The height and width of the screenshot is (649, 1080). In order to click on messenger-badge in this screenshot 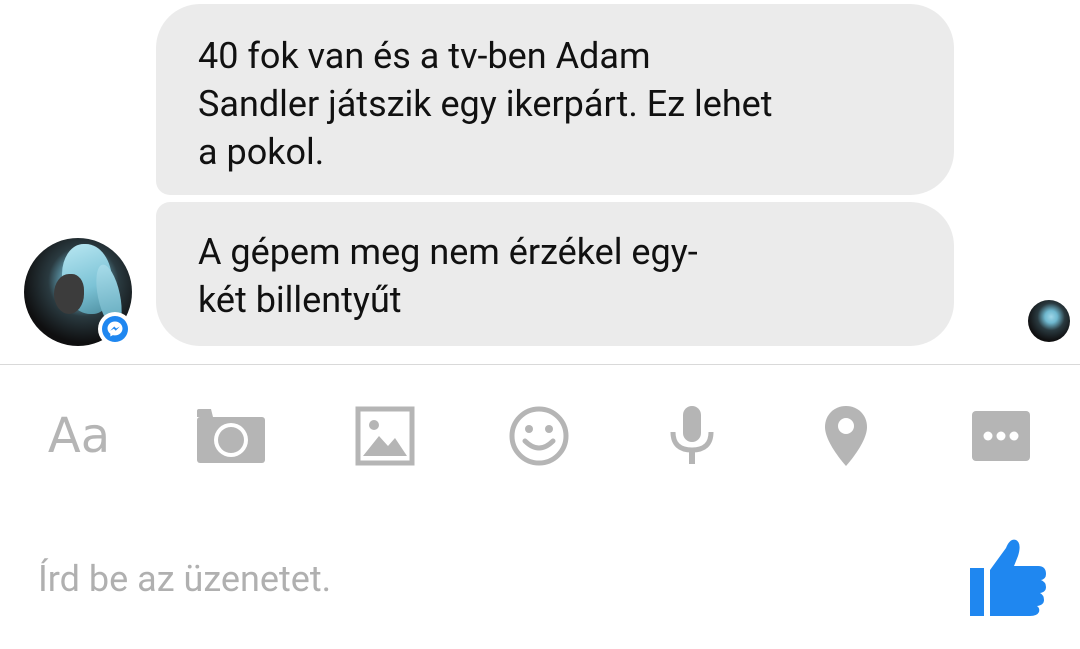, I will do `click(115, 329)`.